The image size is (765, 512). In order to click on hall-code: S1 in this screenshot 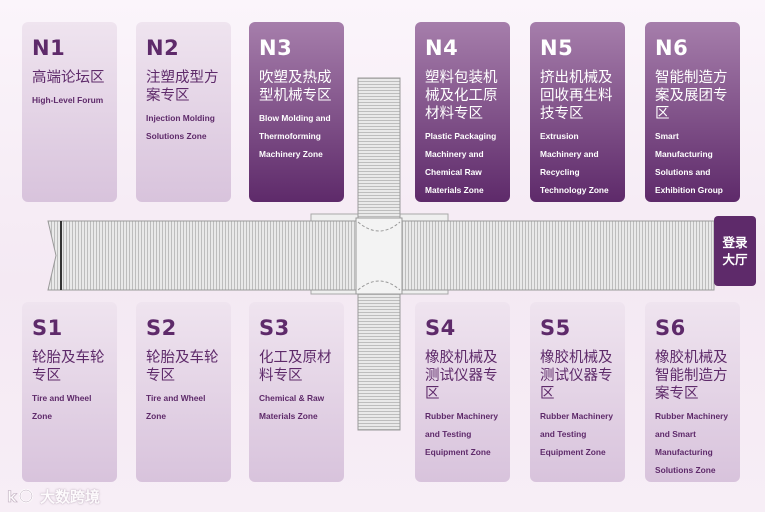, I will do `click(47, 328)`.